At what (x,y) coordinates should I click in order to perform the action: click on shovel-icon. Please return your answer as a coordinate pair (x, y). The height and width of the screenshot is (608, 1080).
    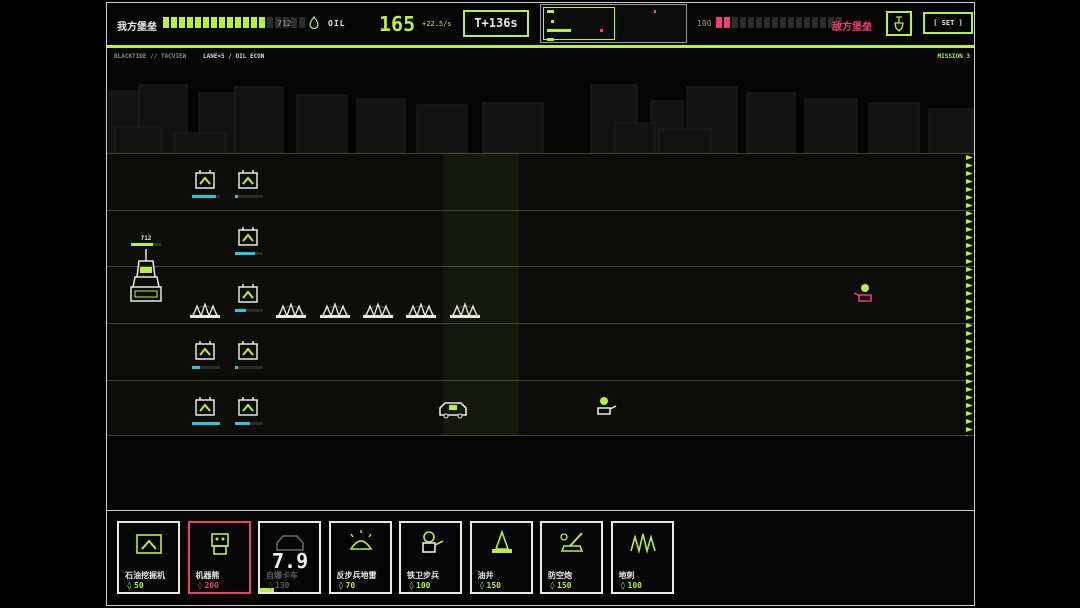
    Looking at the image, I should click on (899, 24).